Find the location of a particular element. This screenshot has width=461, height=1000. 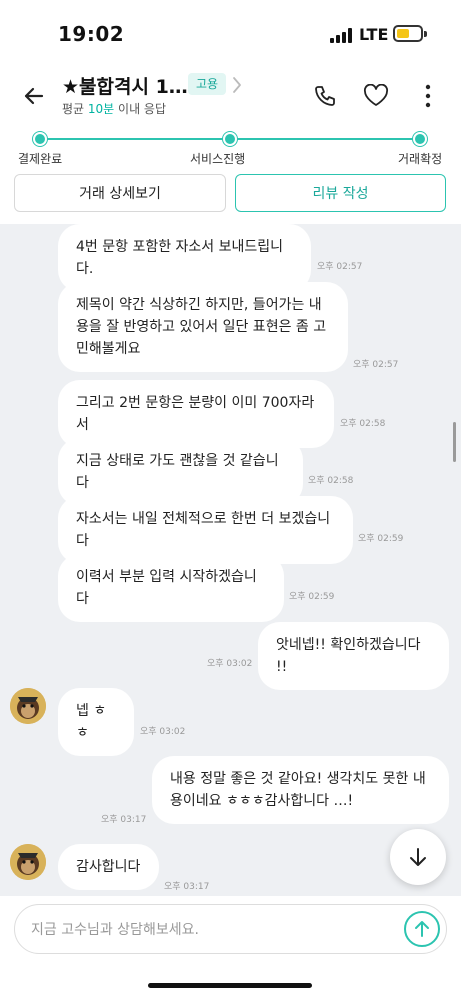

deal-detail-button: 거래 상세보기 is located at coordinates (120, 193).